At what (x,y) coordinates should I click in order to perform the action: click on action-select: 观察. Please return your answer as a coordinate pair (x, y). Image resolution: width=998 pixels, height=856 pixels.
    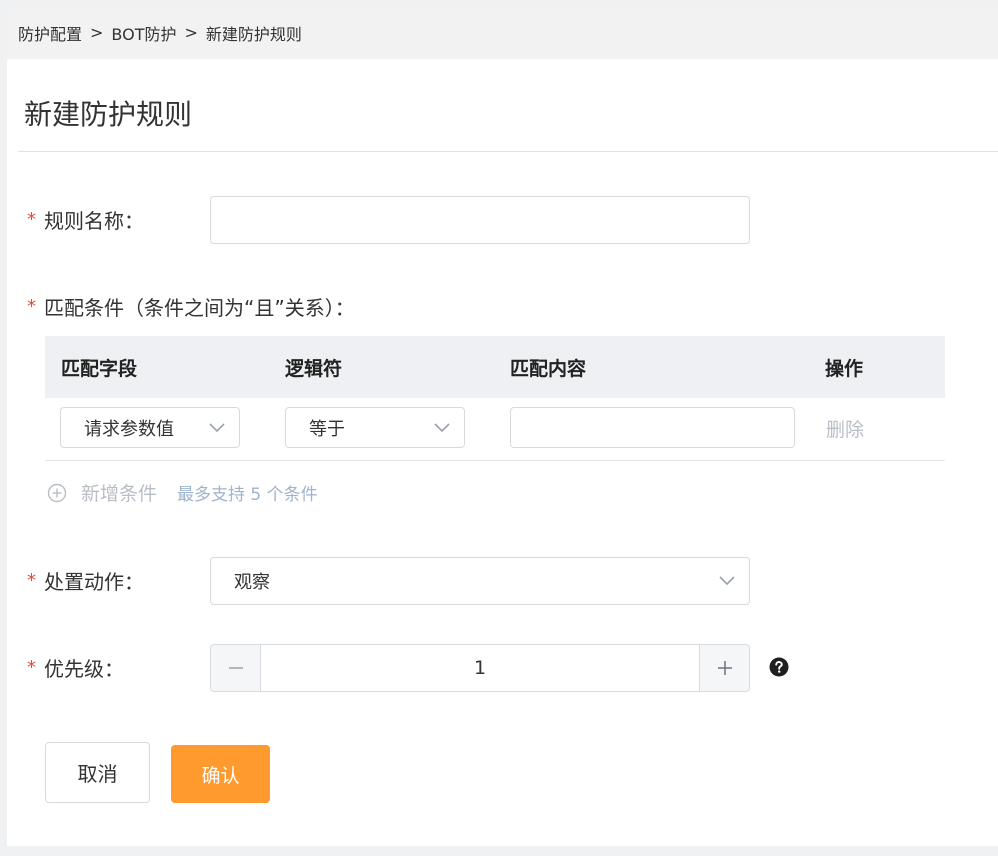
    Looking at the image, I should click on (480, 581).